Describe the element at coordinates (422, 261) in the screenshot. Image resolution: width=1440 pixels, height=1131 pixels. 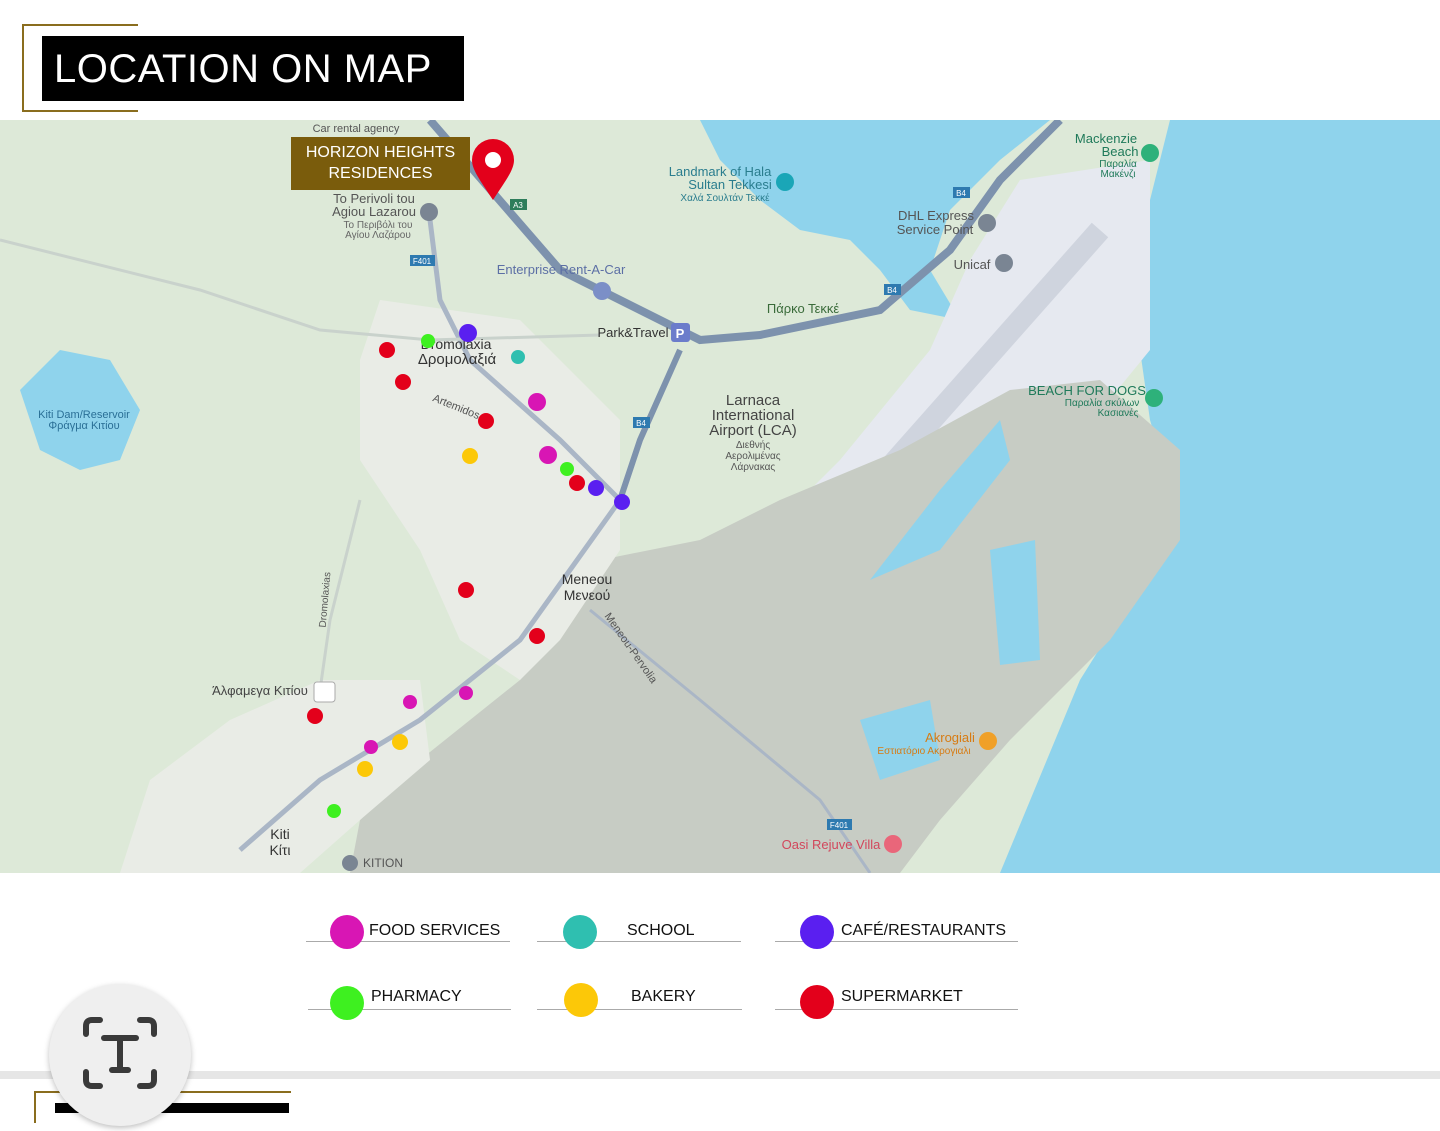
I see `road-shield-f401-text: F401` at that location.